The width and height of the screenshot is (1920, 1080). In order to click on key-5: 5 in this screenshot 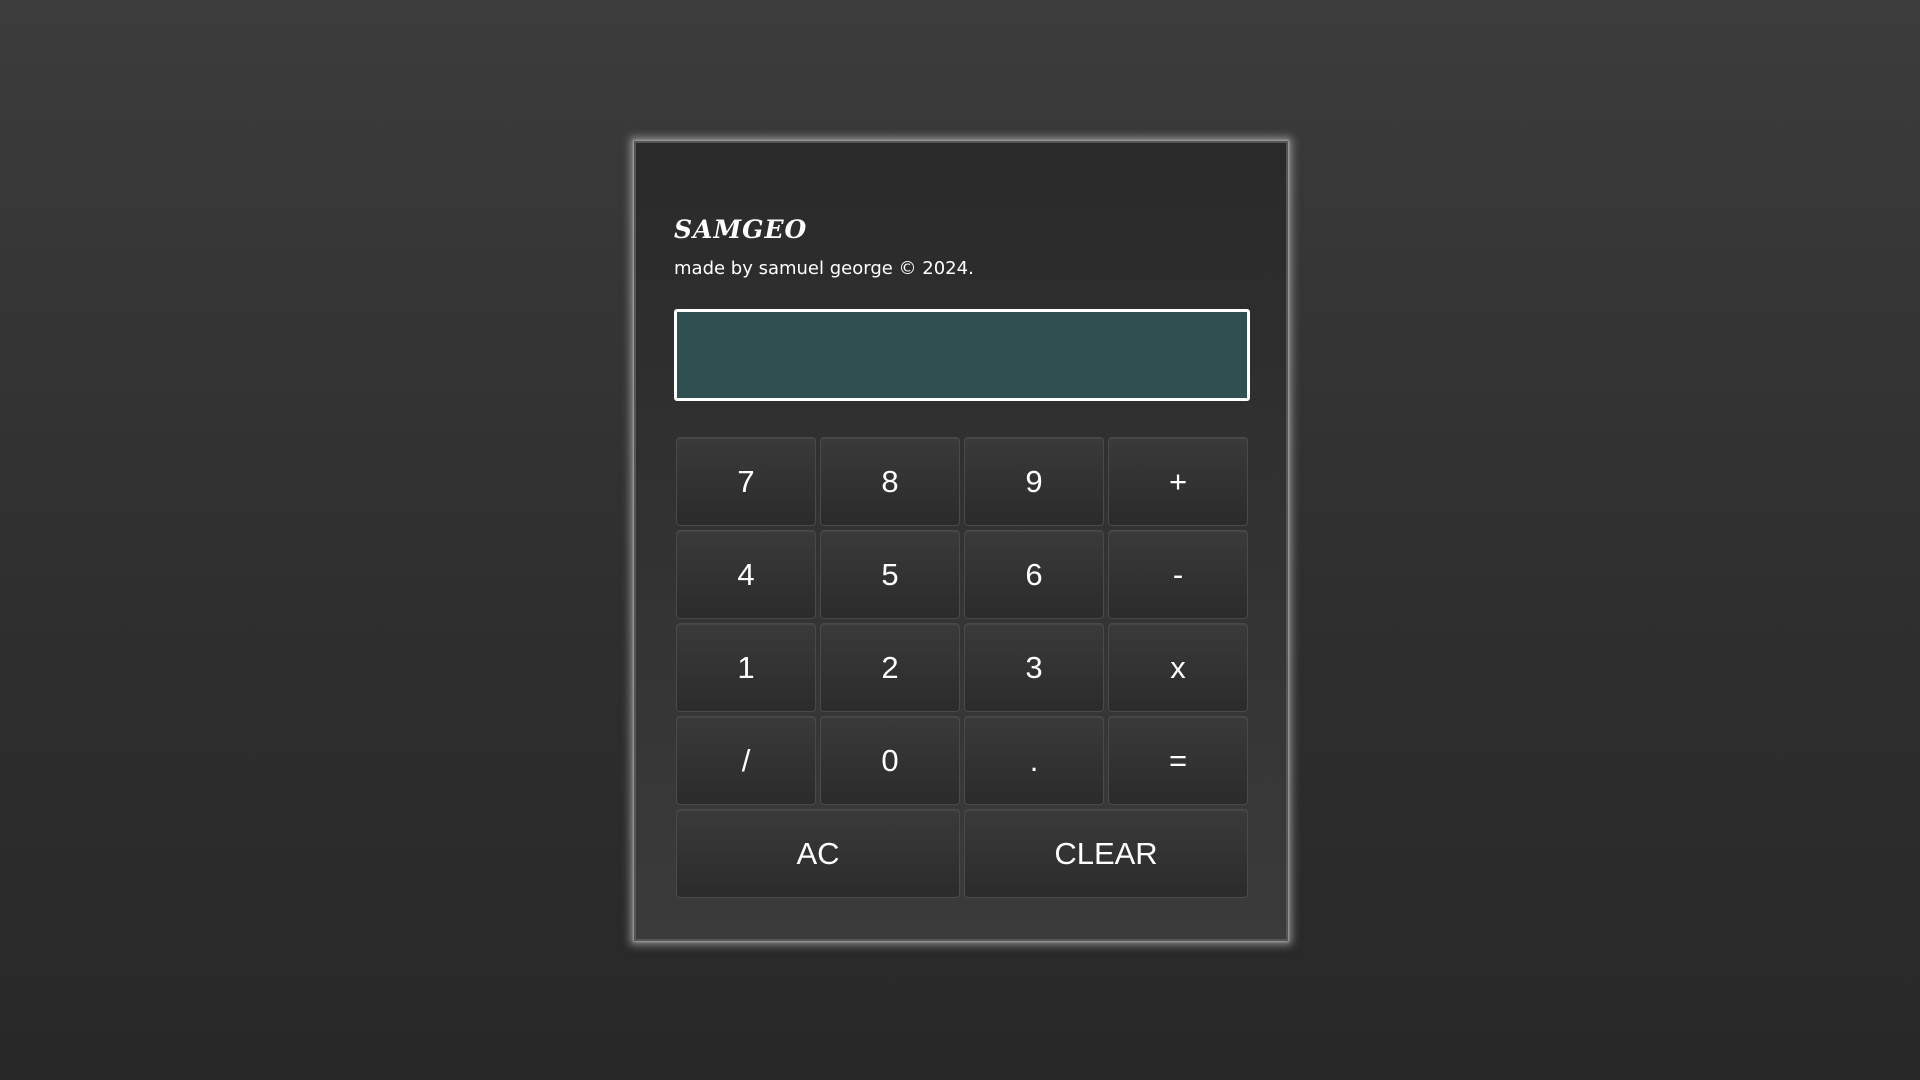, I will do `click(890, 574)`.